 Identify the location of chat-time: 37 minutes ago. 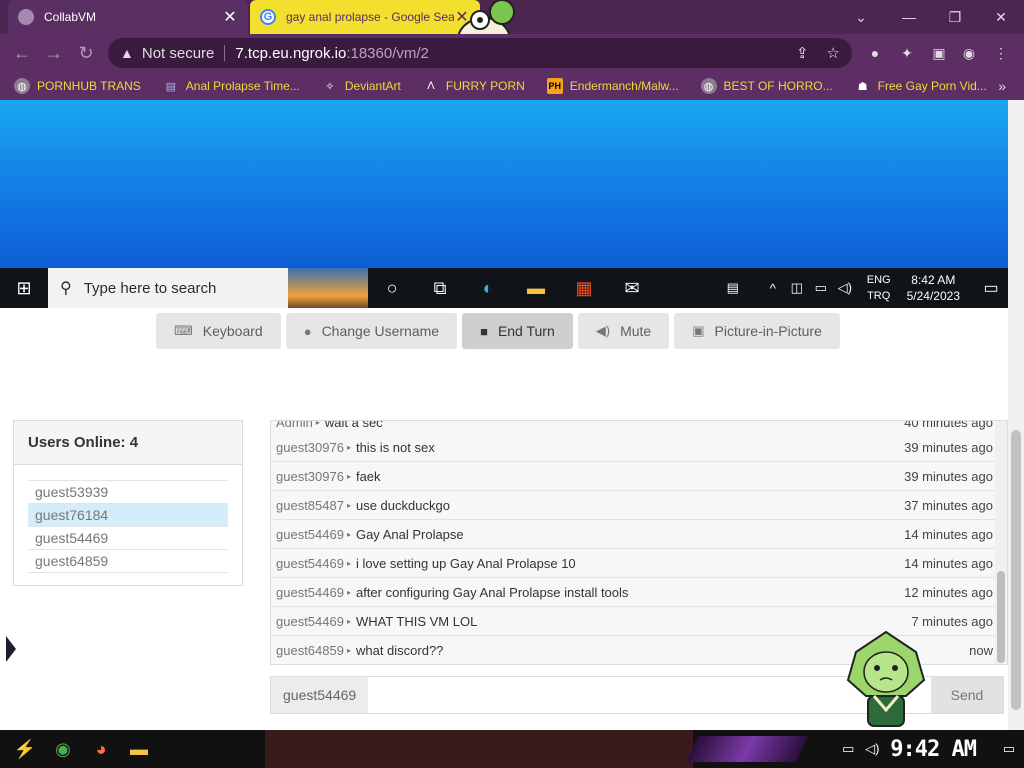
(948, 505).